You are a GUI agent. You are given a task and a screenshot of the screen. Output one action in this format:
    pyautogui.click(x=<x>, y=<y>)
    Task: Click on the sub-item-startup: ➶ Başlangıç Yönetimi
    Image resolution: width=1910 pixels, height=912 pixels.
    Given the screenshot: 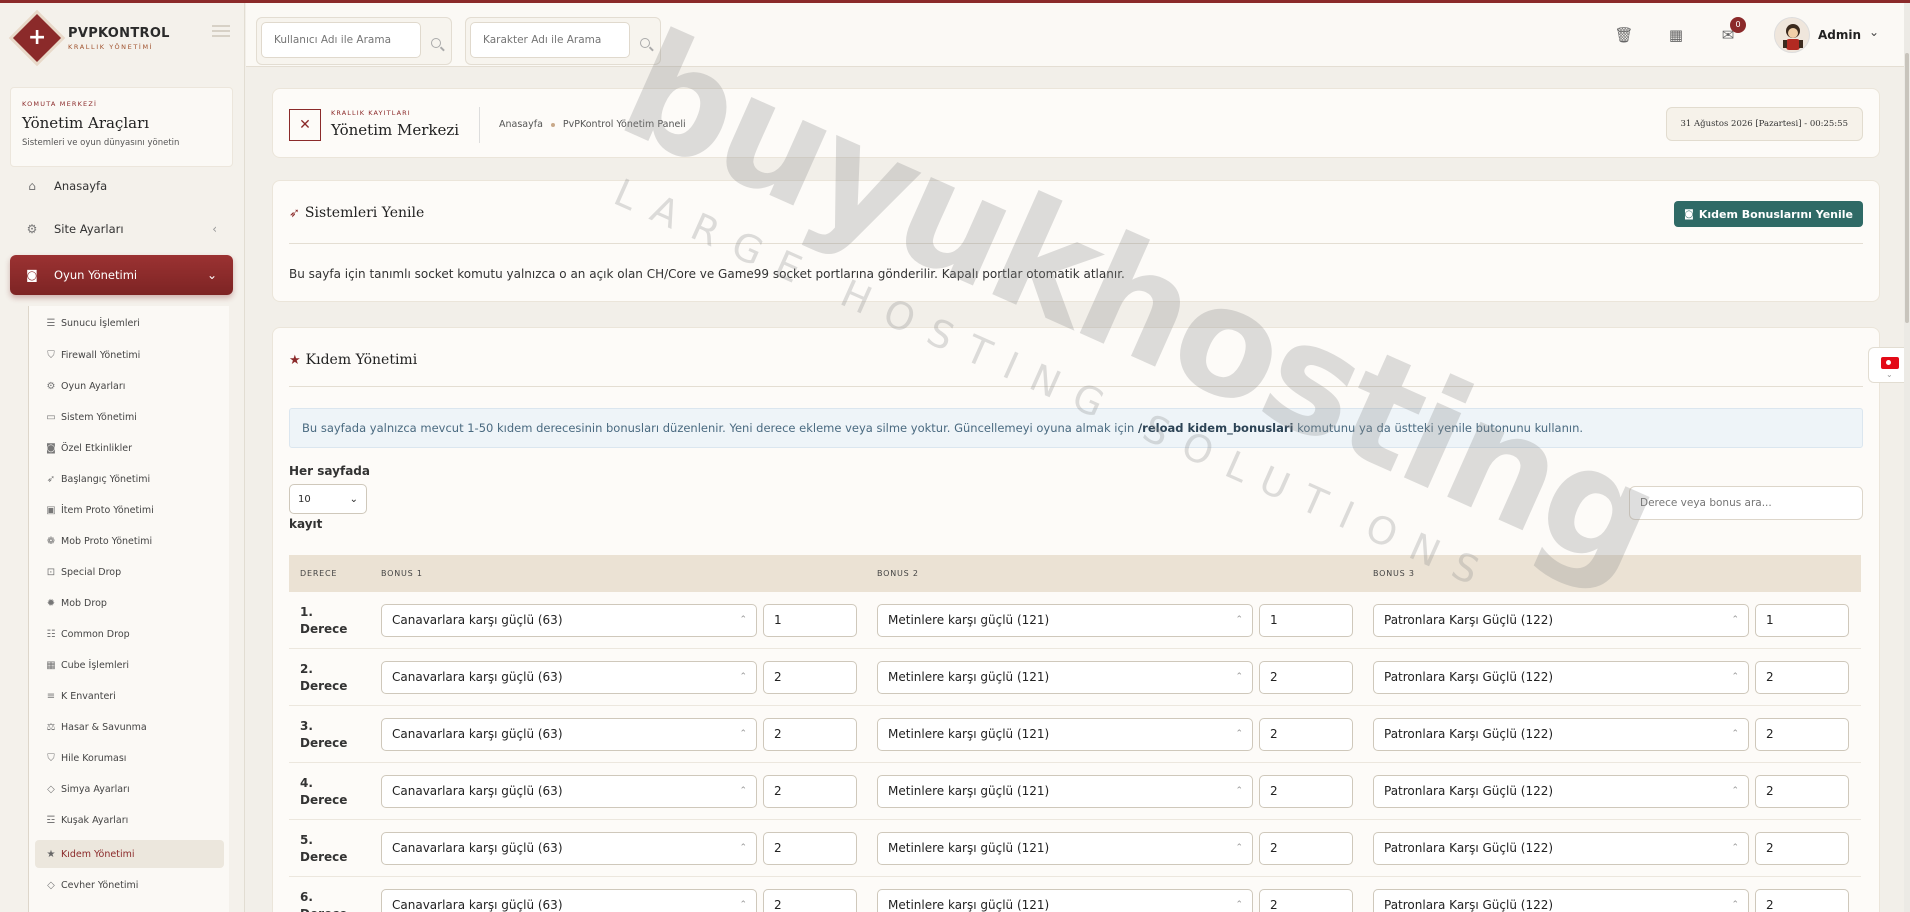 What is the action you would take?
    pyautogui.click(x=129, y=479)
    